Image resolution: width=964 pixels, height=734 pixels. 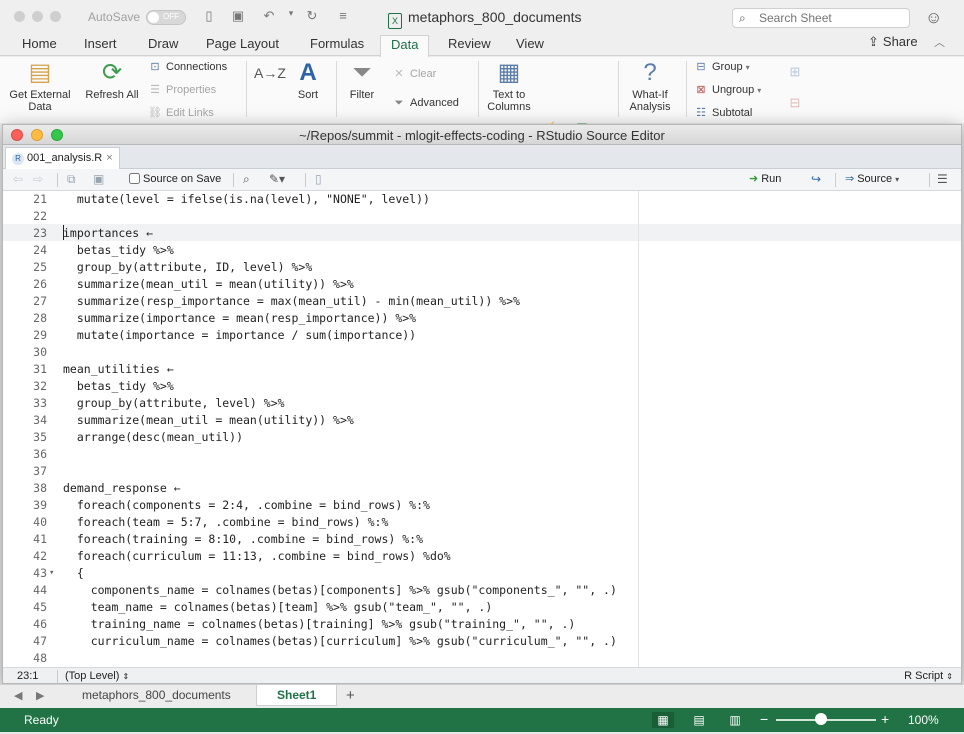 I want to click on search-sheet-input, so click(x=831, y=18).